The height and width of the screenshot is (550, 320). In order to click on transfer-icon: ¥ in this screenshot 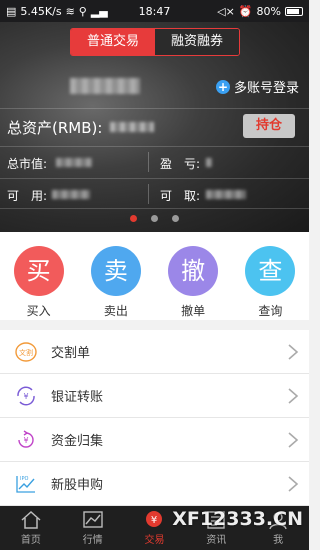, I will do `click(26, 396)`.